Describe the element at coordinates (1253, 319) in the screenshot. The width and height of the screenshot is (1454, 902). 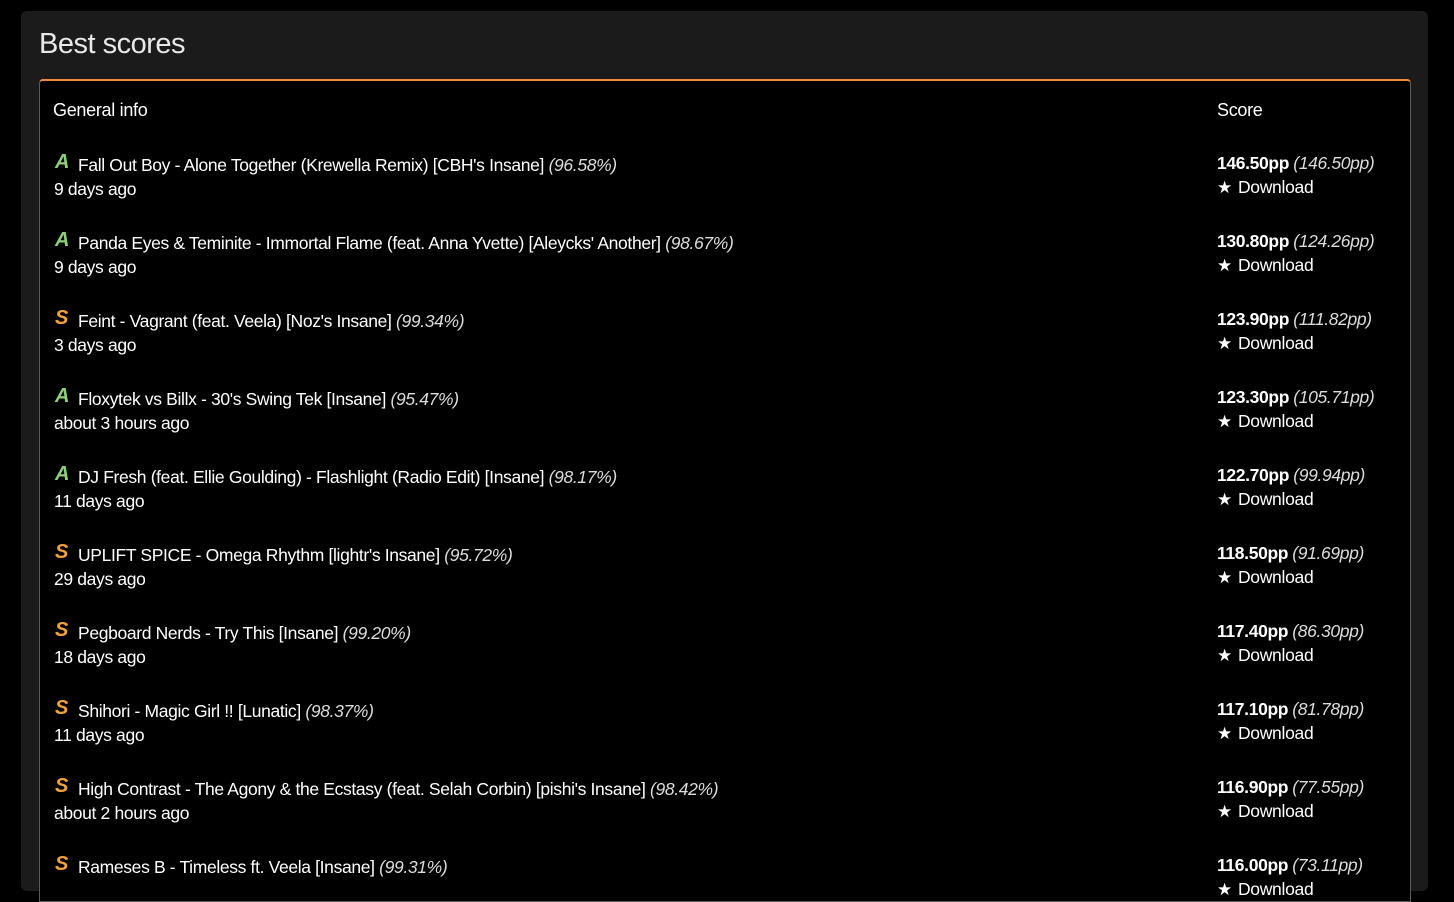
I see `raw-pp: 123.90pp` at that location.